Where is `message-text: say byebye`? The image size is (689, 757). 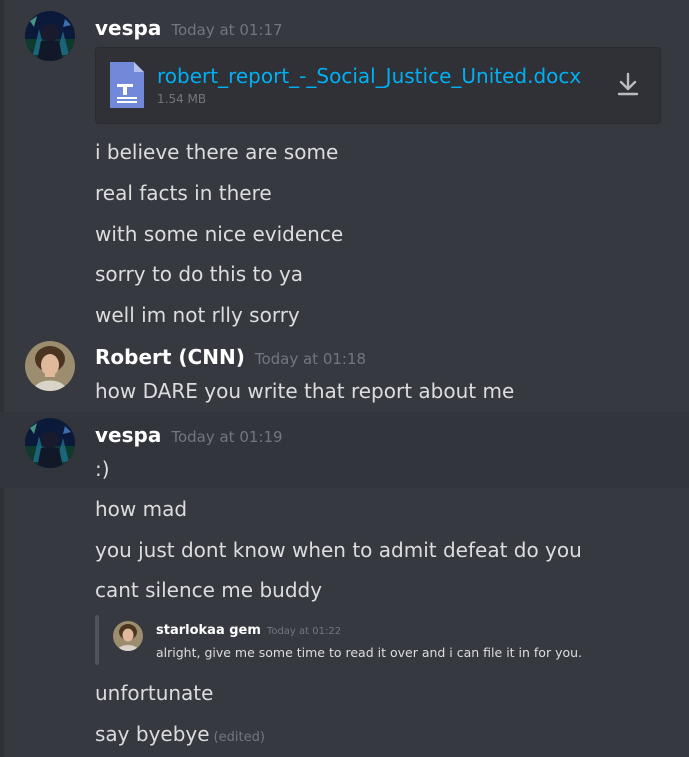
message-text: say byebye is located at coordinates (152, 734).